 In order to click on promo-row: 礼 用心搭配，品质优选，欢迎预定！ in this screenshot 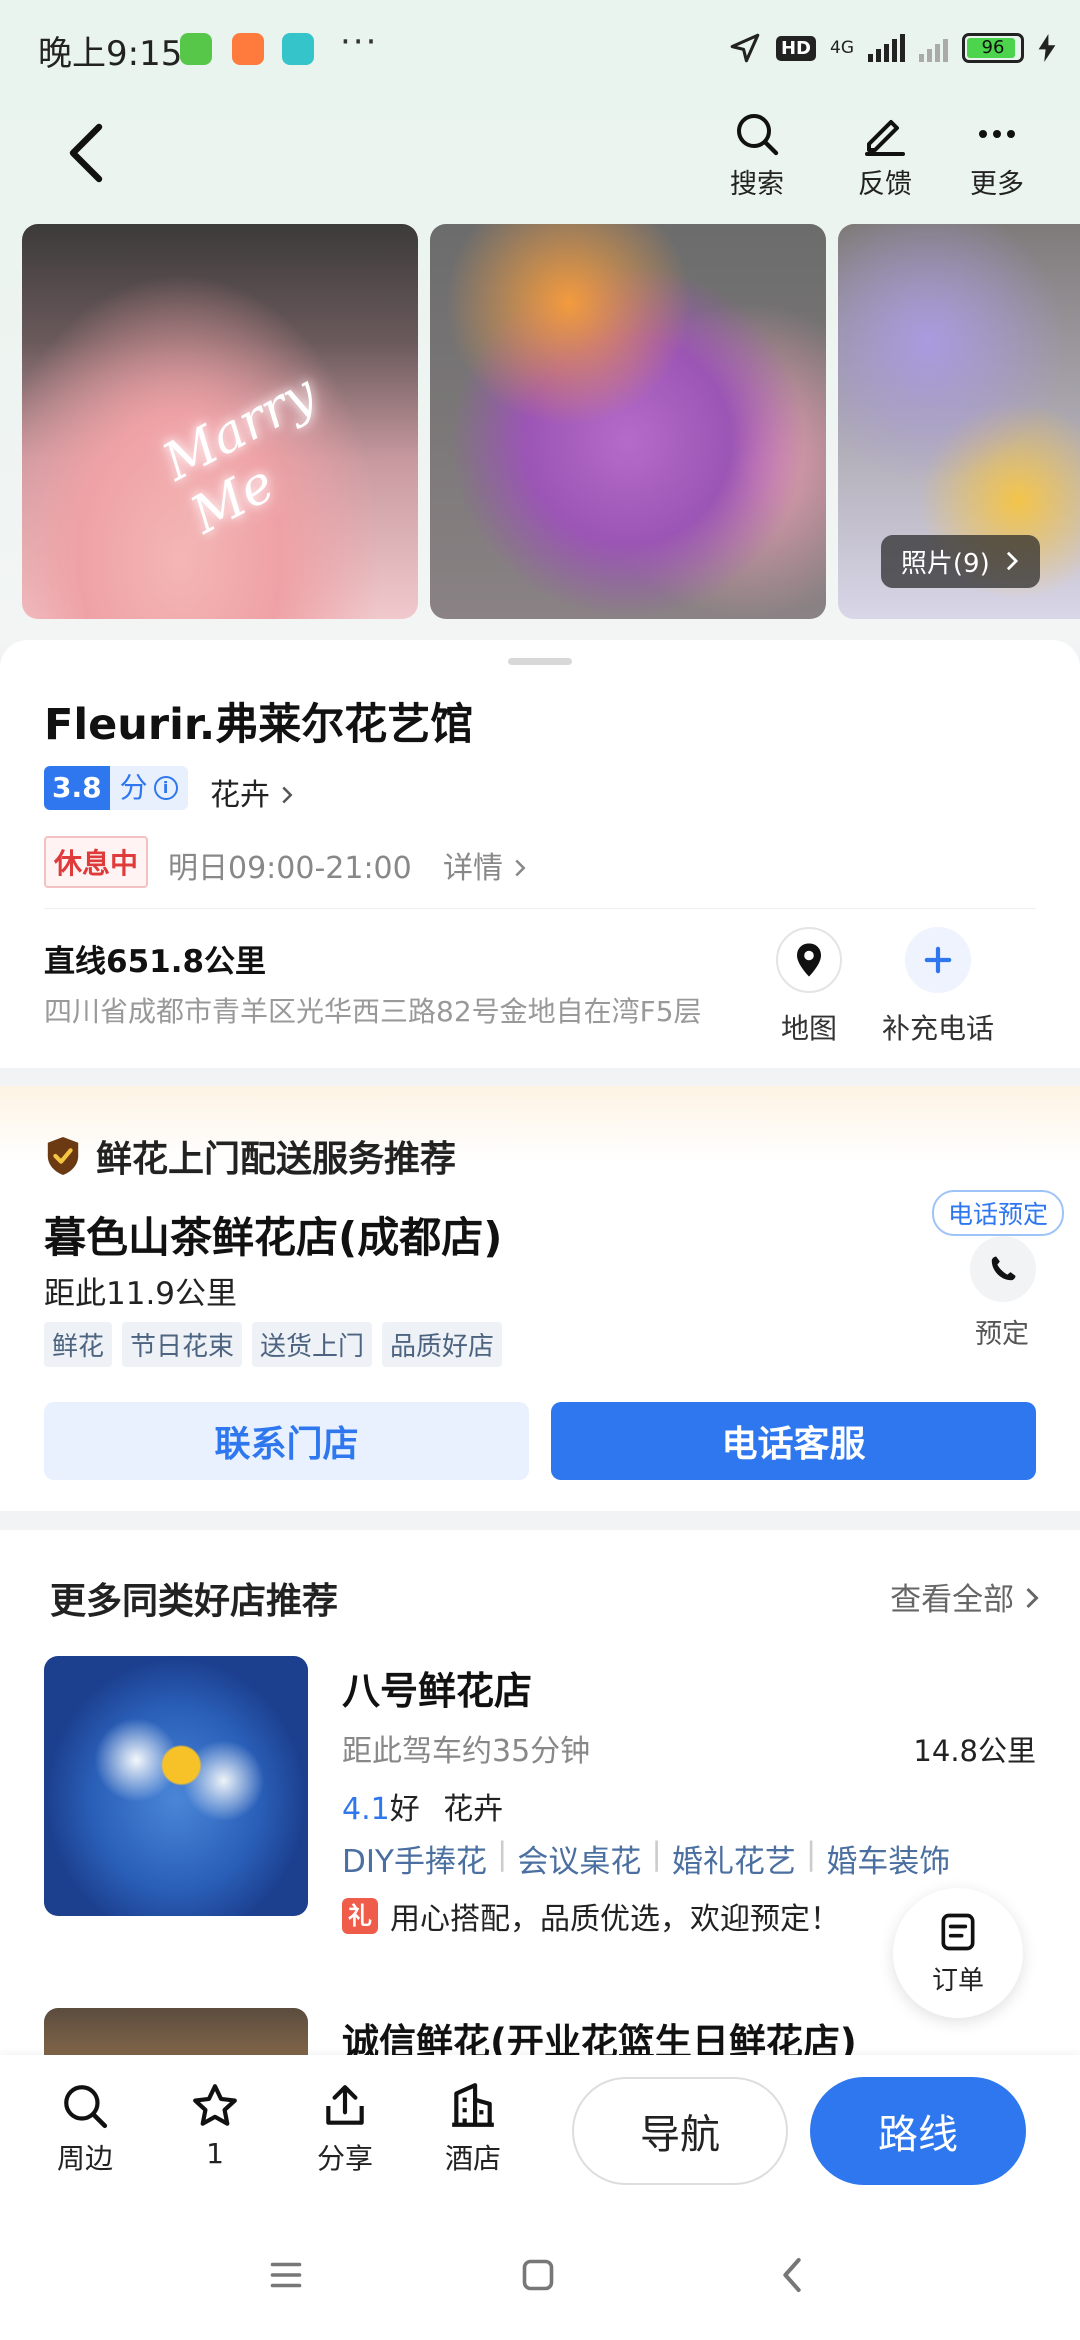, I will do `click(591, 1916)`.